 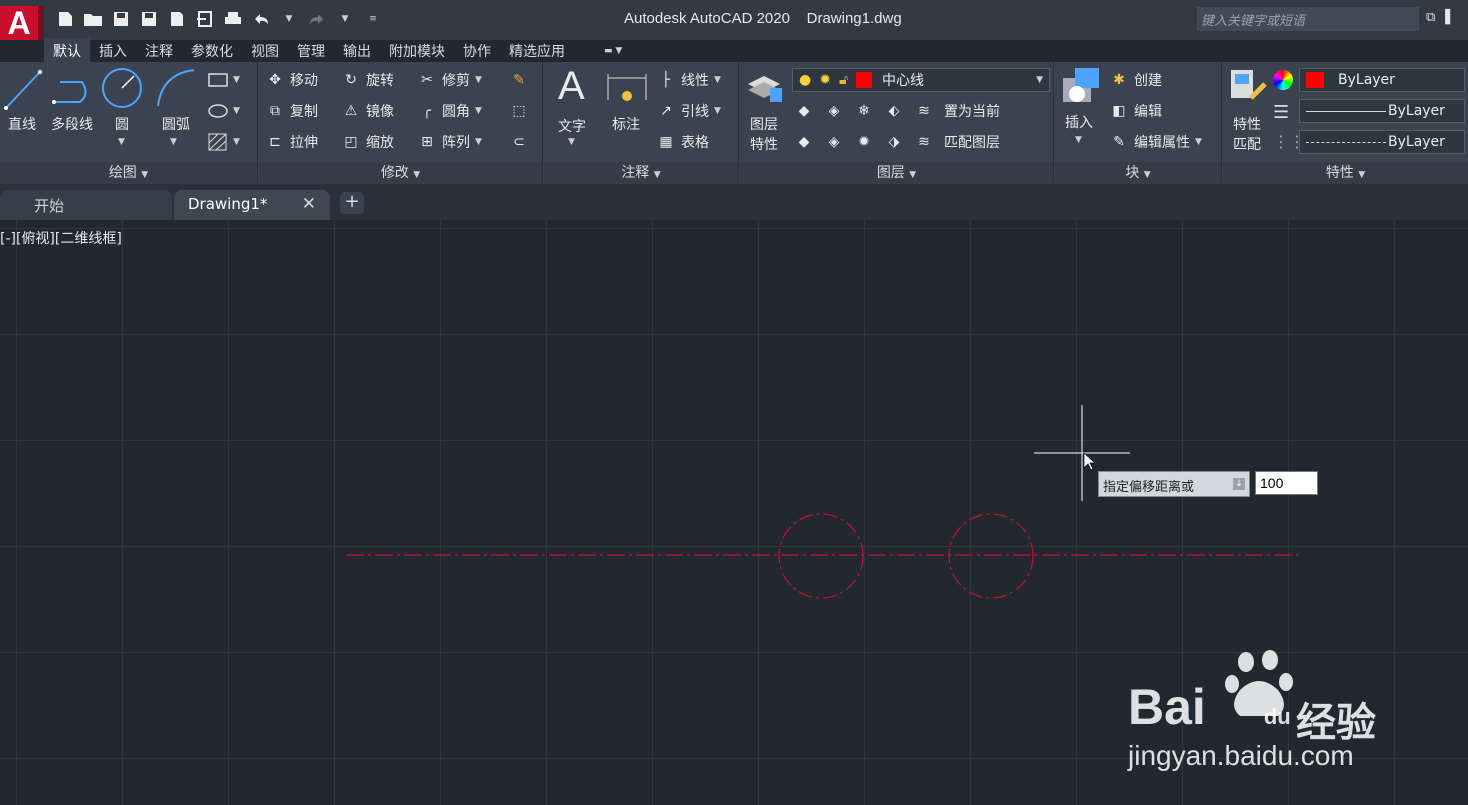 What do you see at coordinates (991, 556) in the screenshot?
I see `circle-right` at bounding box center [991, 556].